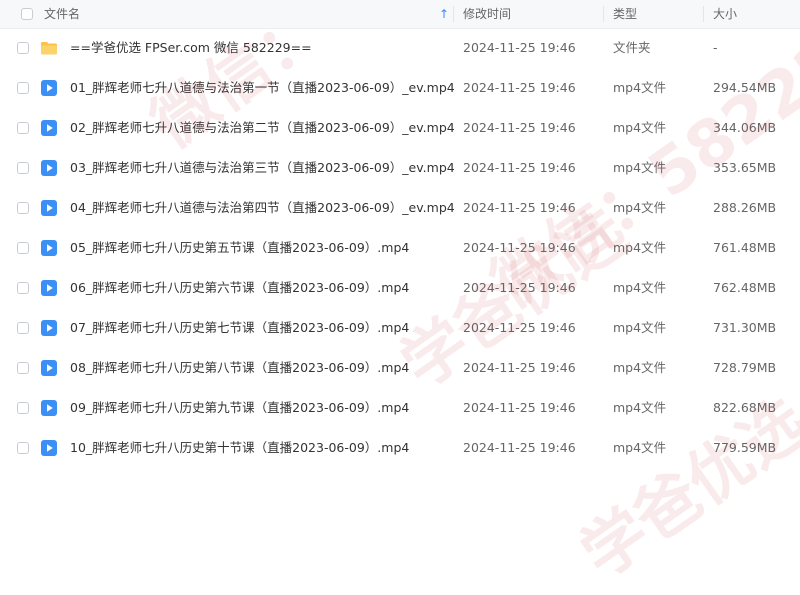 The image size is (800, 595). Describe the element at coordinates (239, 408) in the screenshot. I see `file-name: 09_胖辉老师七升八历史第九节课（直播2023-06-09）.mp4` at that location.